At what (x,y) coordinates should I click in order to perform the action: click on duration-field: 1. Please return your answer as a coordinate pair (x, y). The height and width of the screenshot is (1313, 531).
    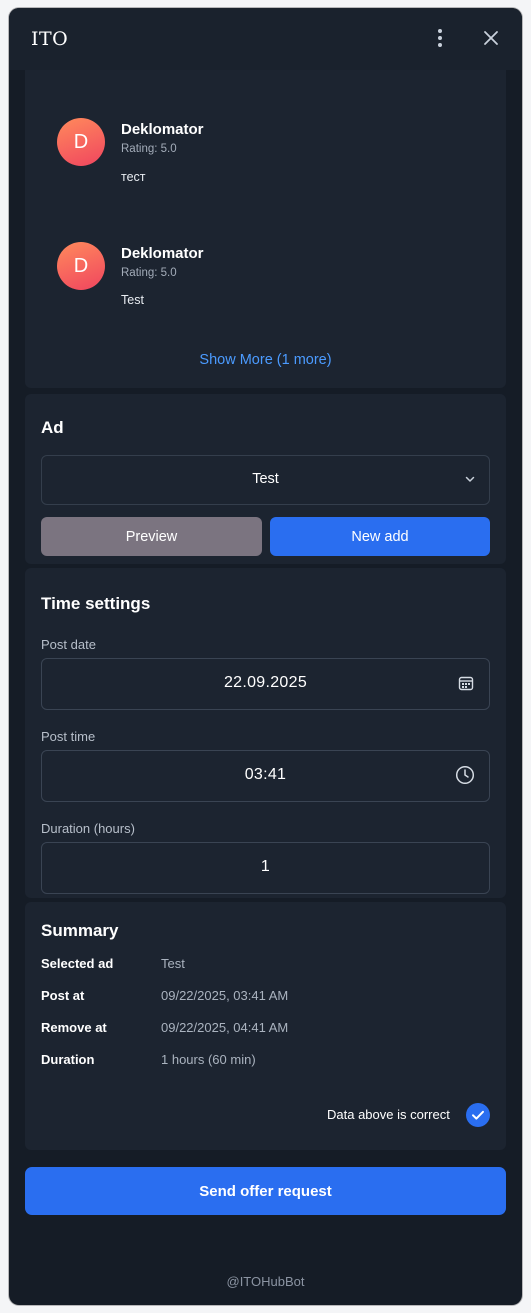
    Looking at the image, I should click on (265, 868).